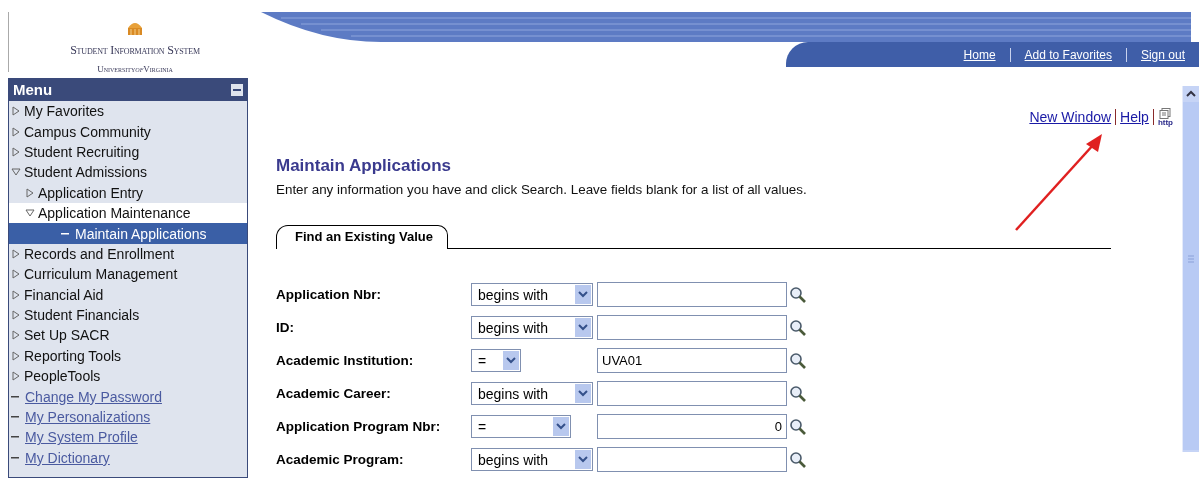 The height and width of the screenshot is (479, 1199). What do you see at coordinates (135, 28) in the screenshot?
I see `rotunda-icon` at bounding box center [135, 28].